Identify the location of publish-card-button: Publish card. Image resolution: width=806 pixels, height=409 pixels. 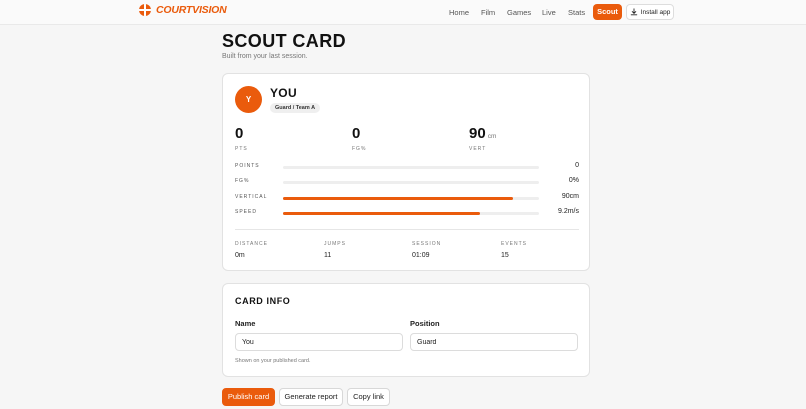
(248, 397).